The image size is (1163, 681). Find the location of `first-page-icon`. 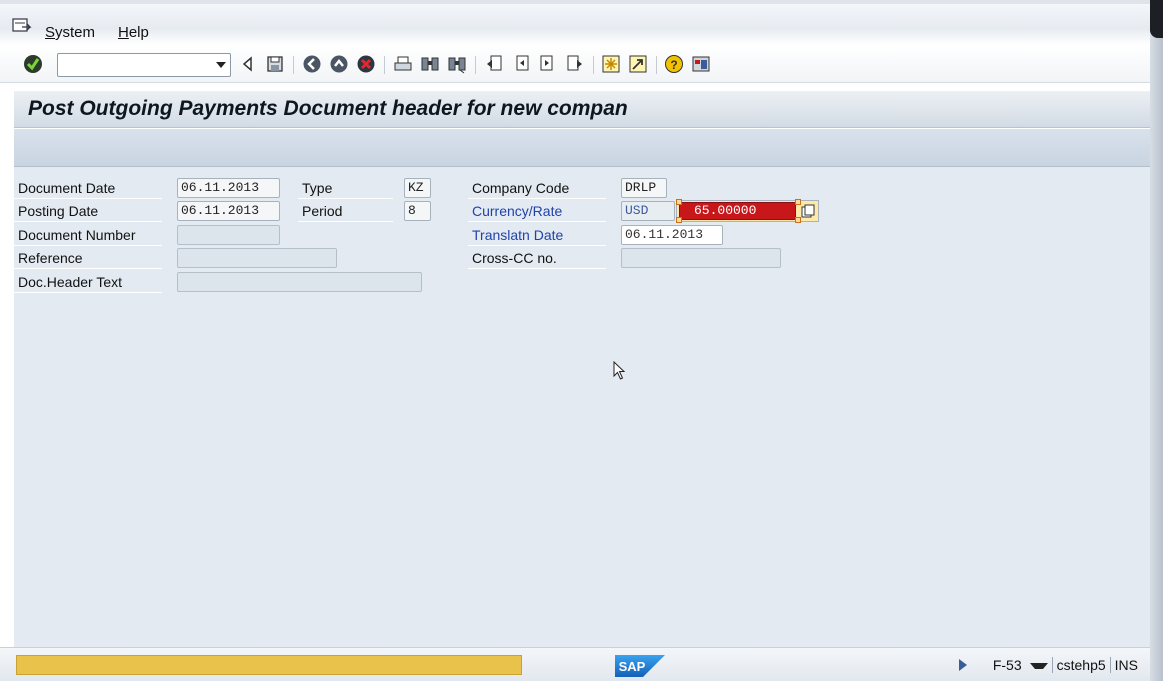

first-page-icon is located at coordinates (494, 64).